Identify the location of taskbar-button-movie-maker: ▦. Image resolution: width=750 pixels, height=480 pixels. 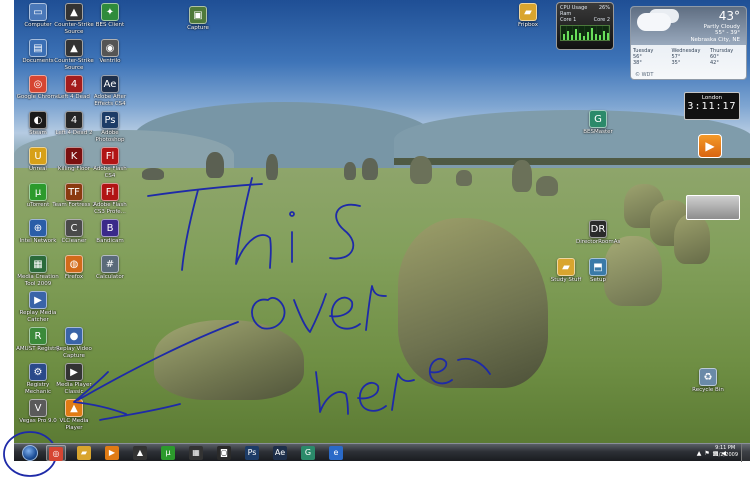
(196, 453).